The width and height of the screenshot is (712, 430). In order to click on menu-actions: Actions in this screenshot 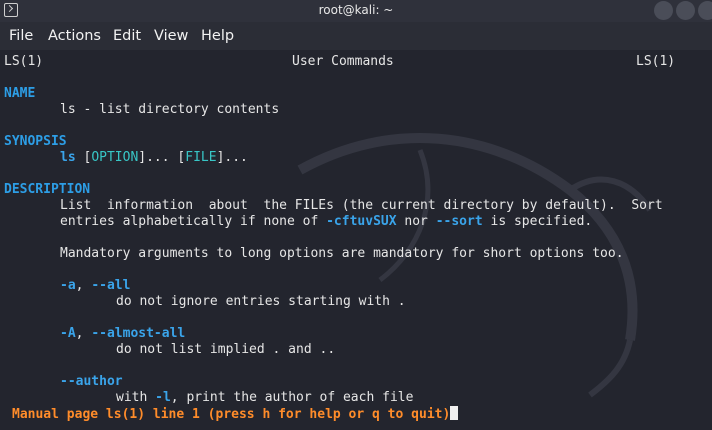, I will do `click(74, 36)`.